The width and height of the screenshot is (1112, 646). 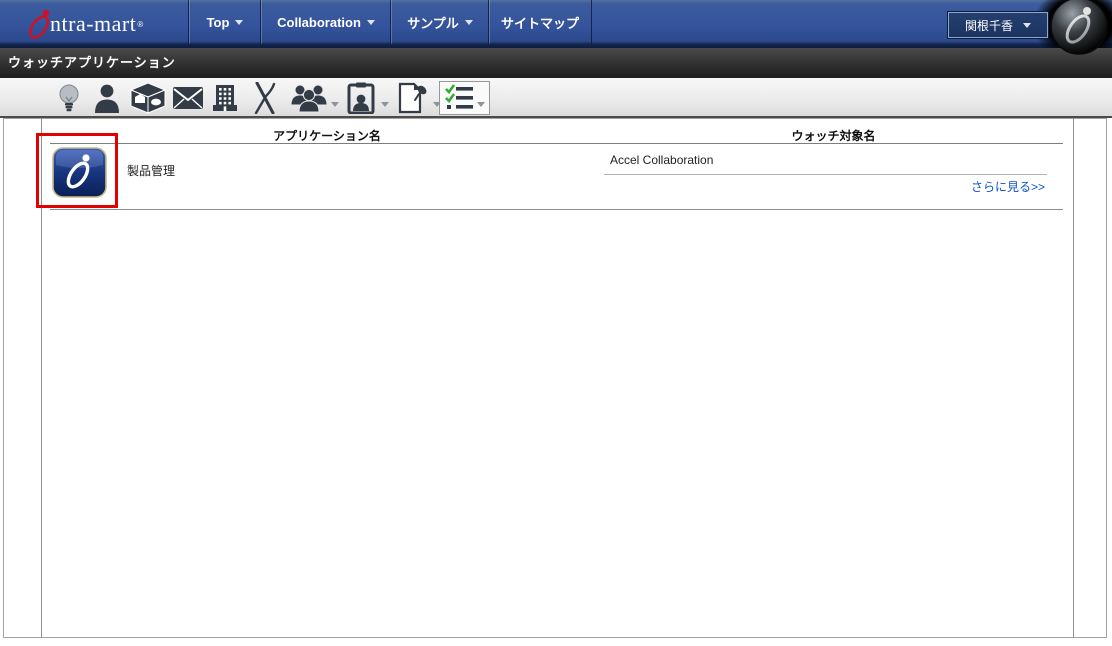 I want to click on application-name: 製品管理, so click(x=151, y=171).